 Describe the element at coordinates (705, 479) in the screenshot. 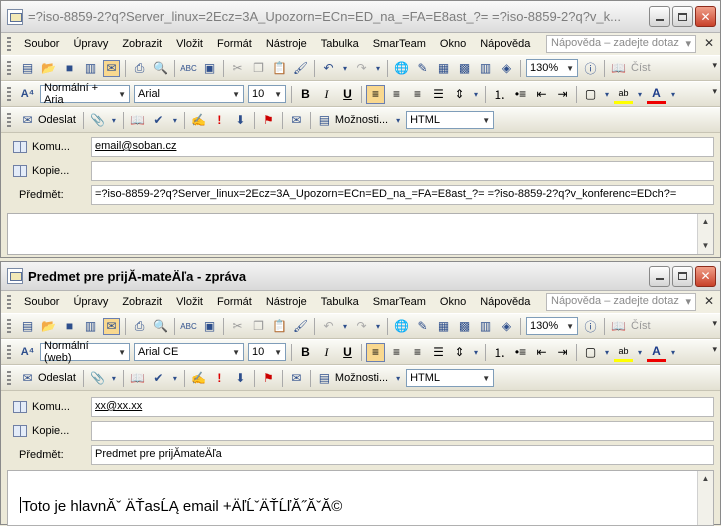

I see `scroll-up-icon: ▲` at that location.